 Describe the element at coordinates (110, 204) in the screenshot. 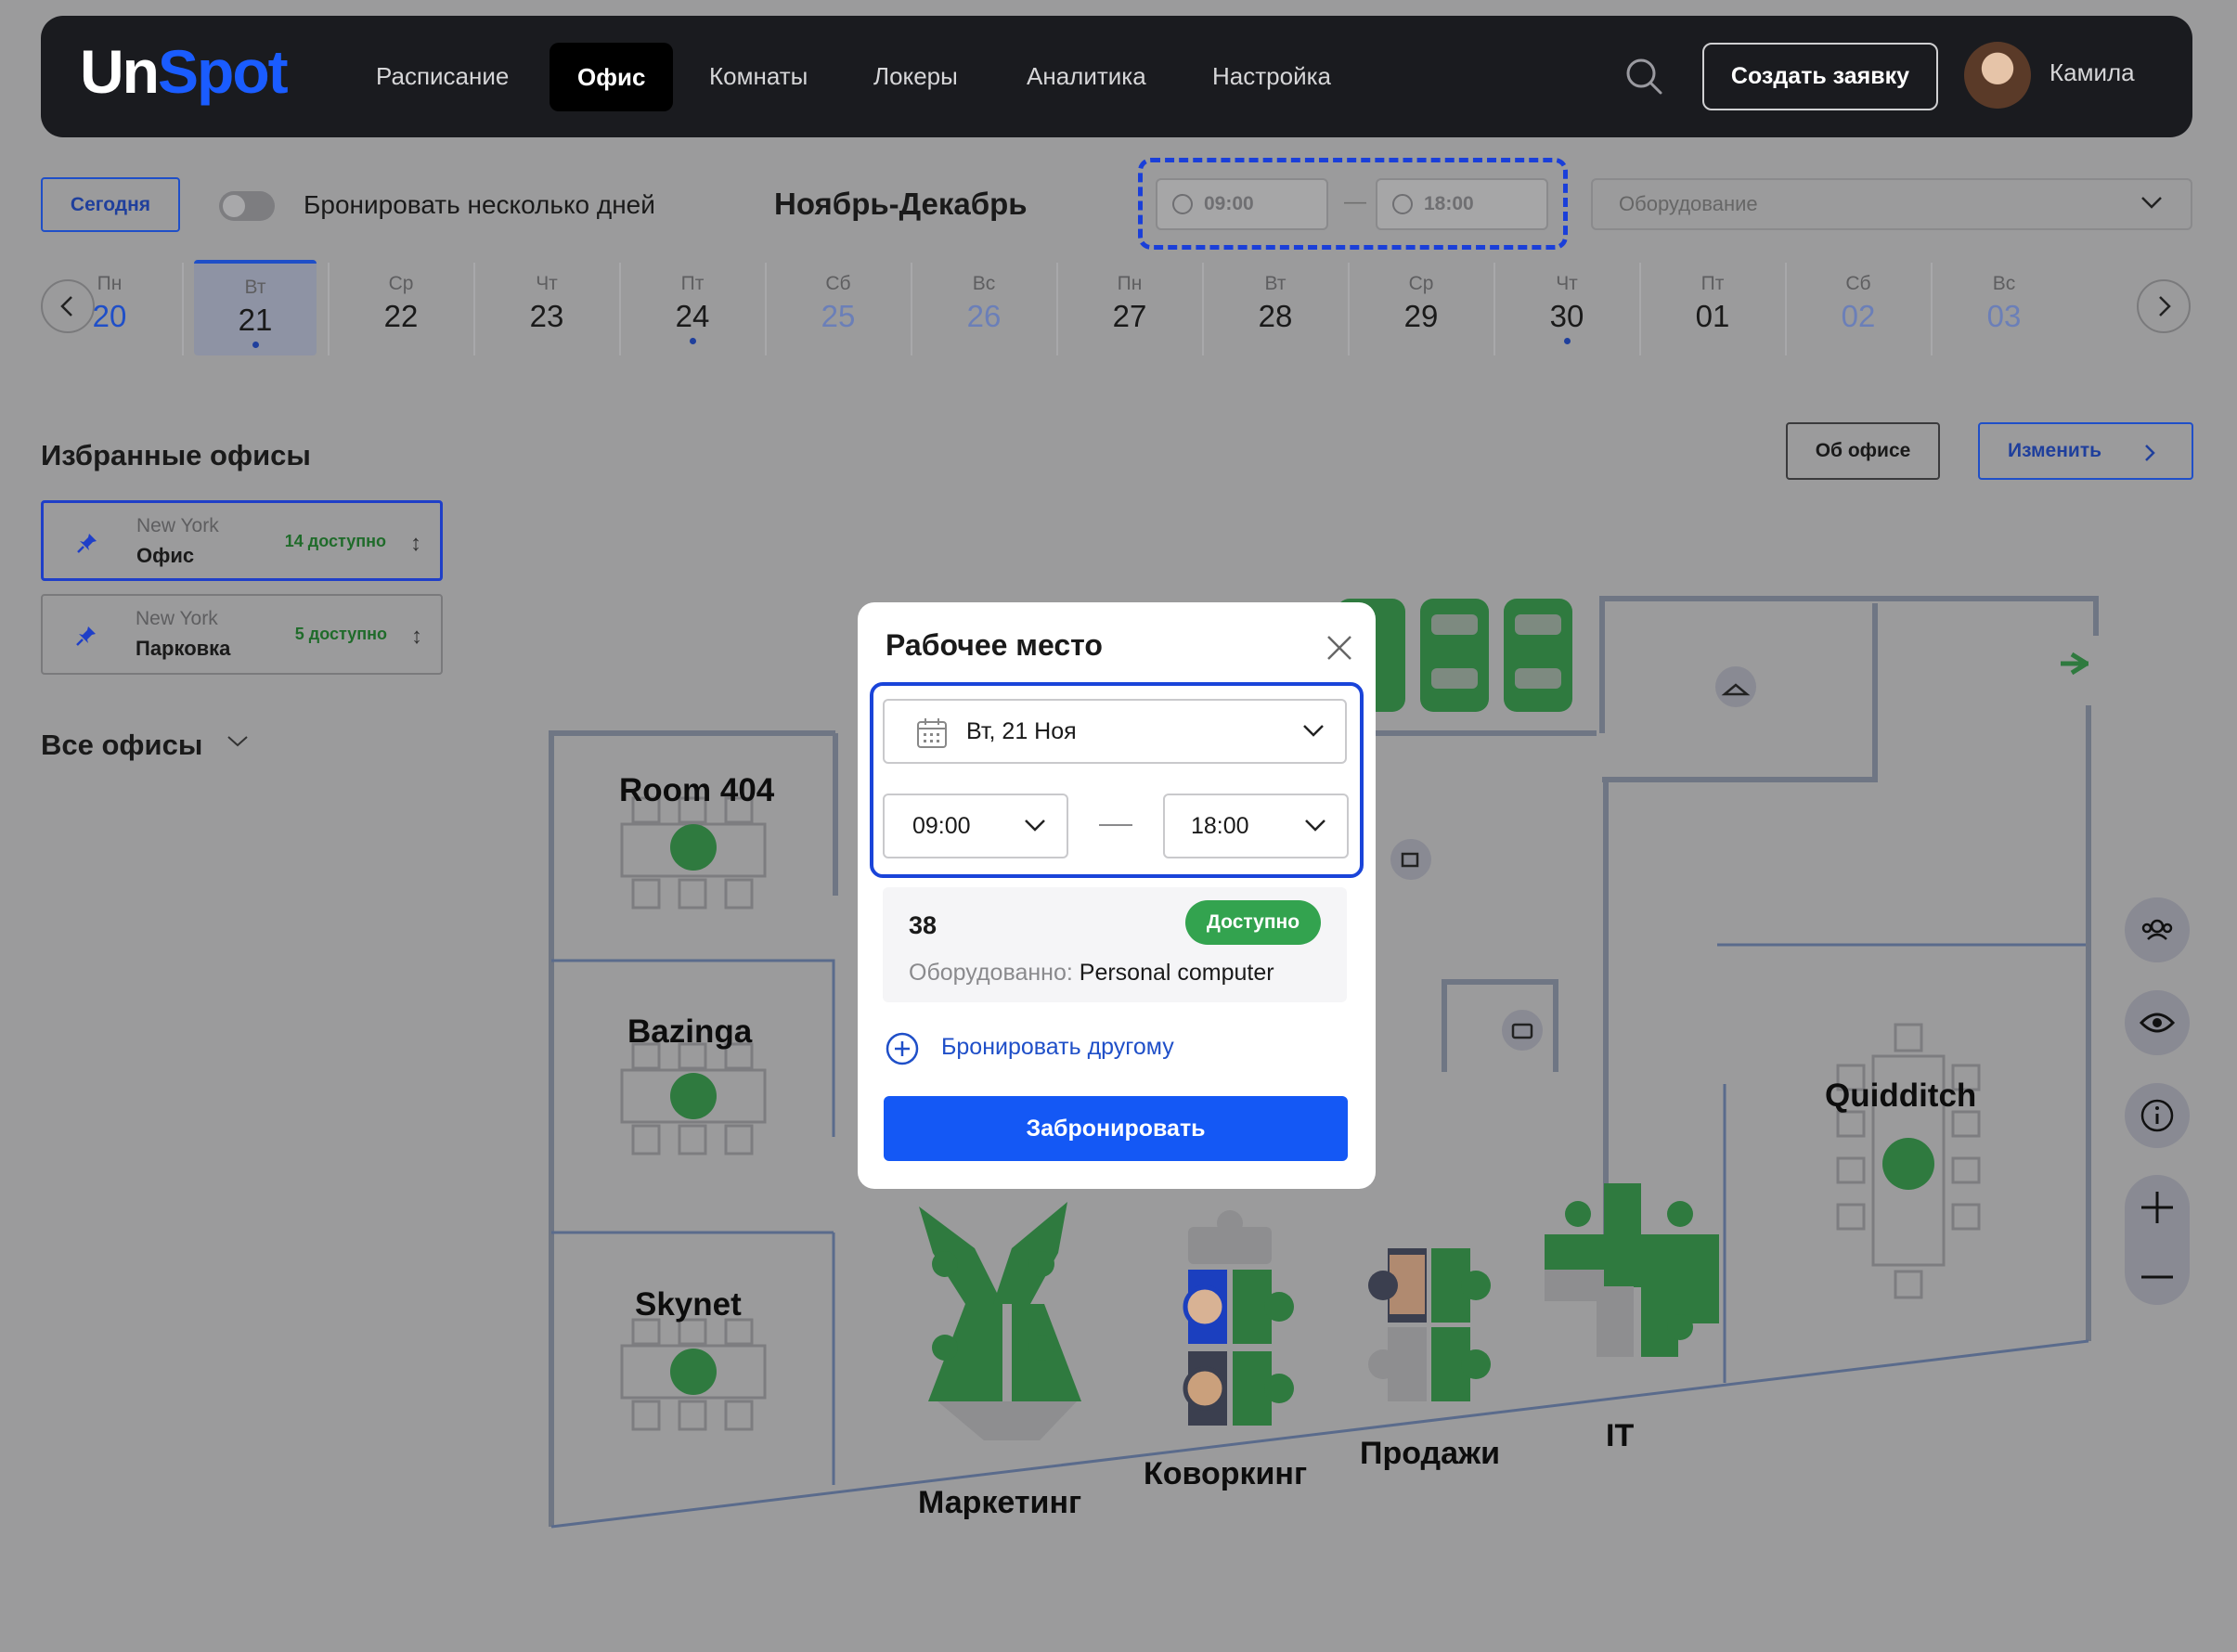

I see `today-button: Сегодня` at that location.